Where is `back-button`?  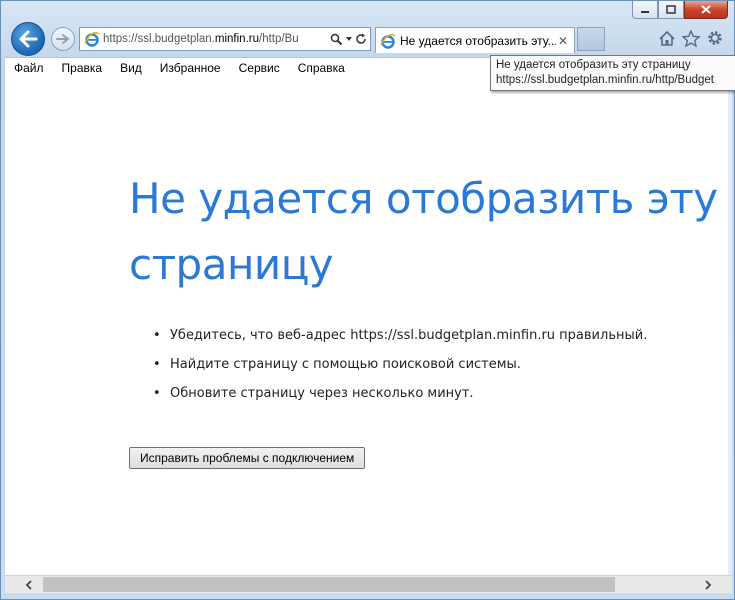
back-button is located at coordinates (28, 39).